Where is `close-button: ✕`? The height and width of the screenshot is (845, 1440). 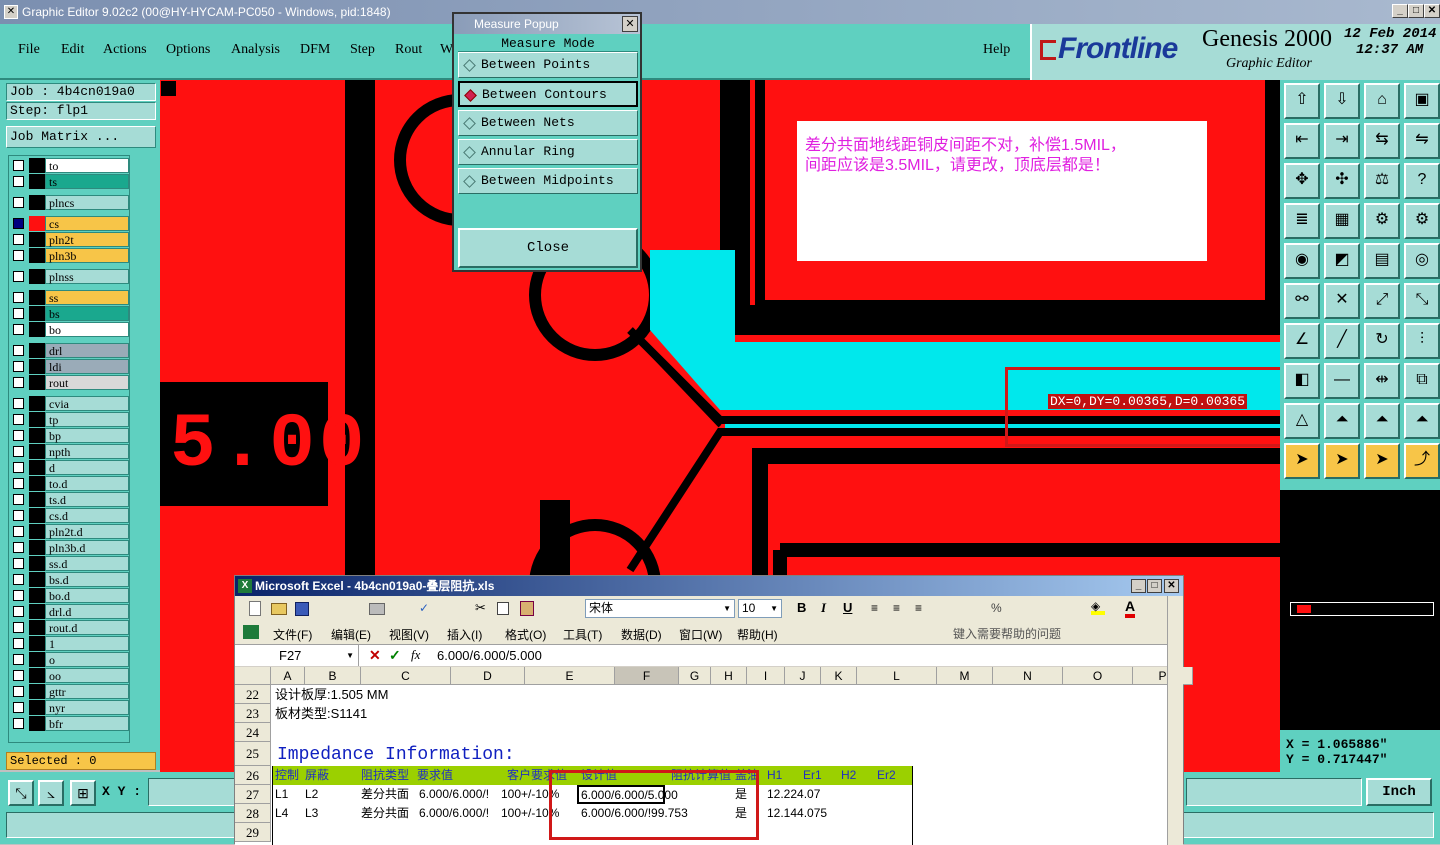 close-button: ✕ is located at coordinates (1432, 11).